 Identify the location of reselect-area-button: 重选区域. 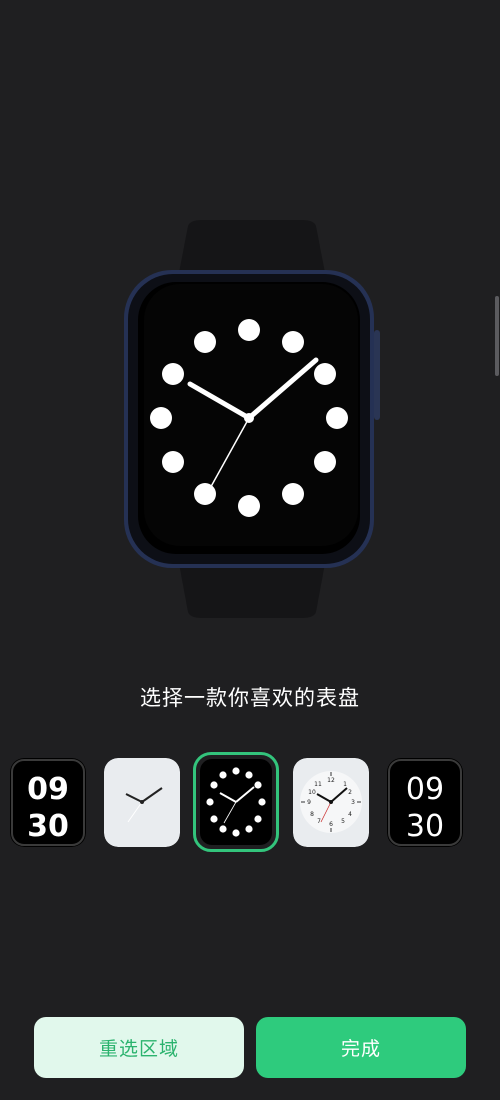
(139, 1047).